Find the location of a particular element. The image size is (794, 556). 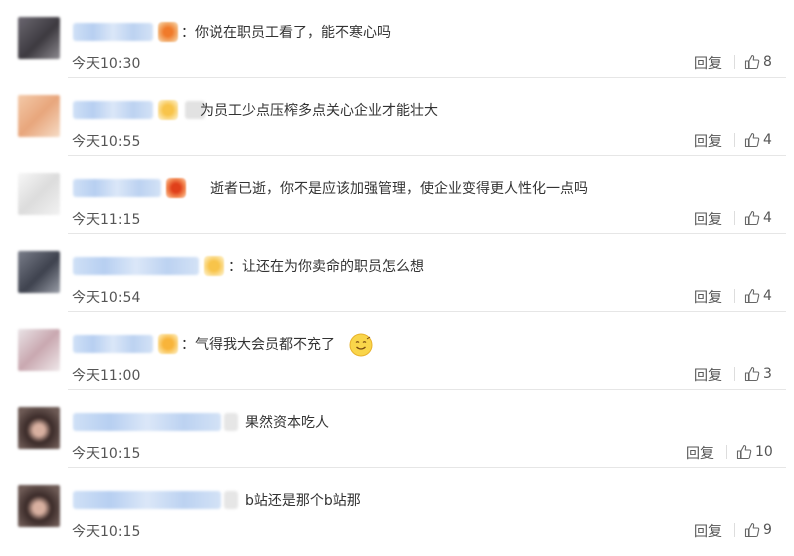

comment-time: 今天10:54 is located at coordinates (106, 298).